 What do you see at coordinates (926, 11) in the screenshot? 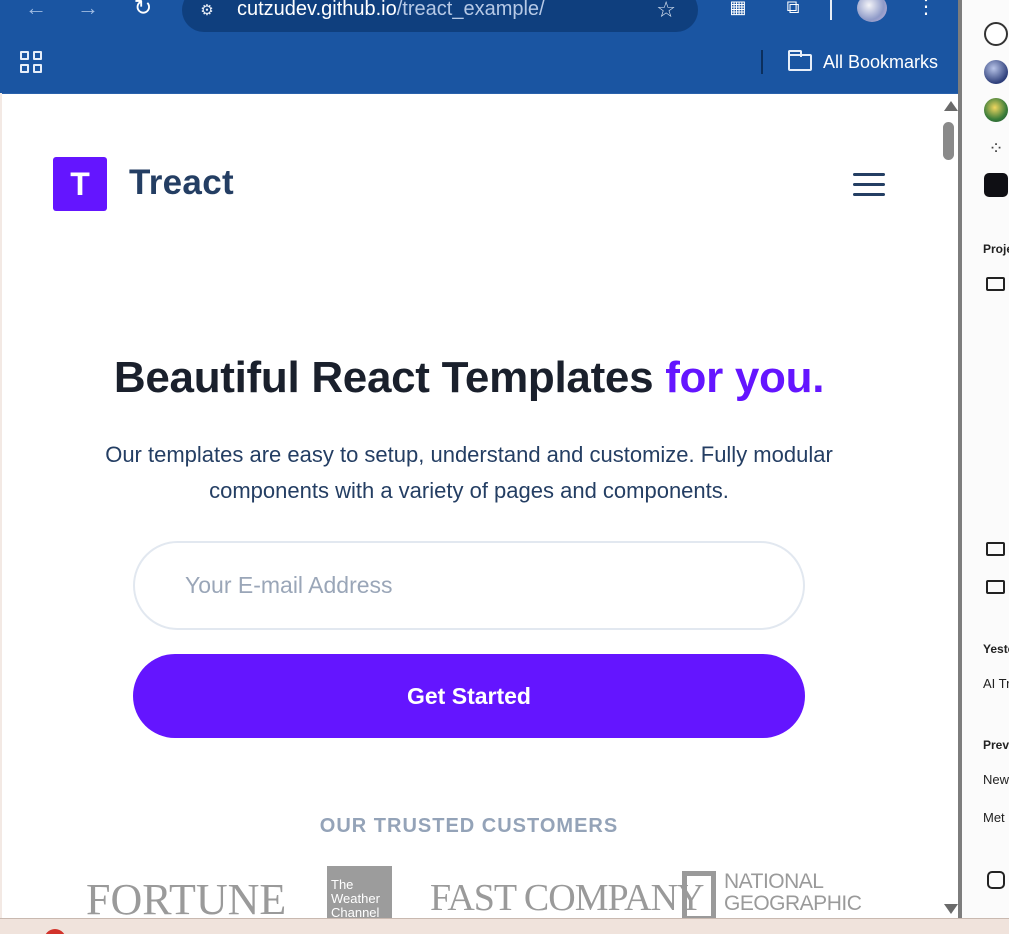
I see `browser-menu-icon: ⋮` at bounding box center [926, 11].